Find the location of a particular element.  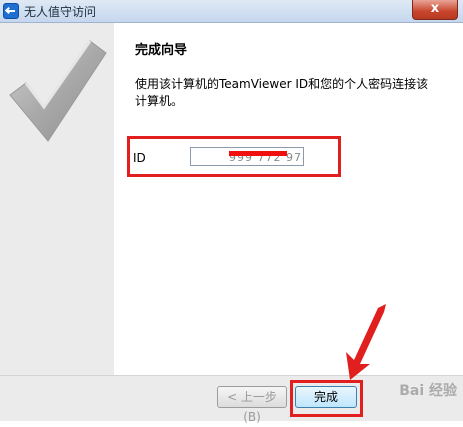

button-bar: < 上一步 (B) 完成 is located at coordinates (231, 399).